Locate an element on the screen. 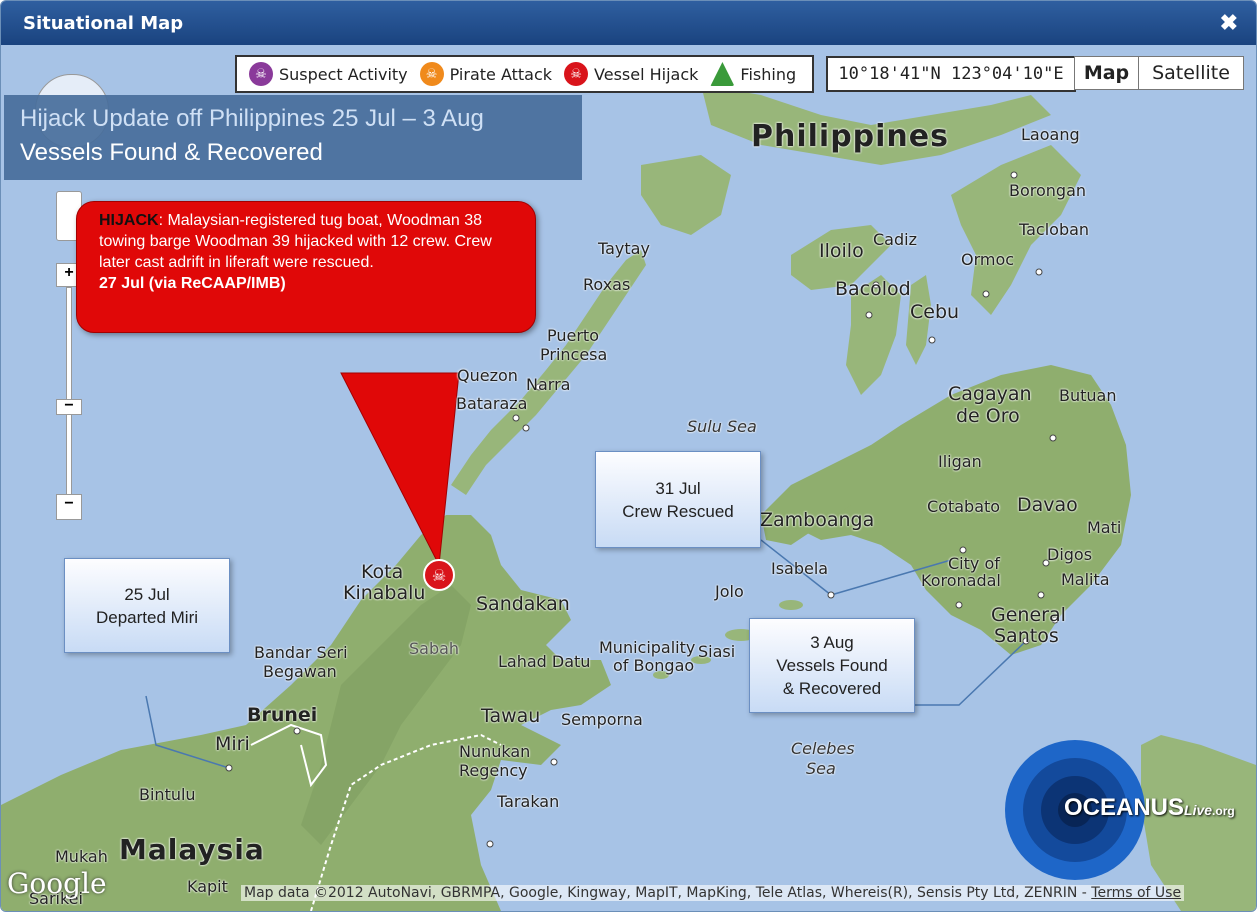 This screenshot has width=1257, height=912. label-sea: Sea is located at coordinates (821, 768).